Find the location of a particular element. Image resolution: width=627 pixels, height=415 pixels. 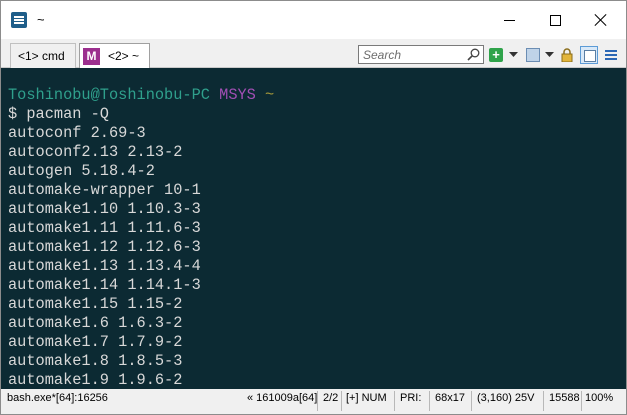

package-line: automake1.6 1.6.3-2 is located at coordinates (95, 323).